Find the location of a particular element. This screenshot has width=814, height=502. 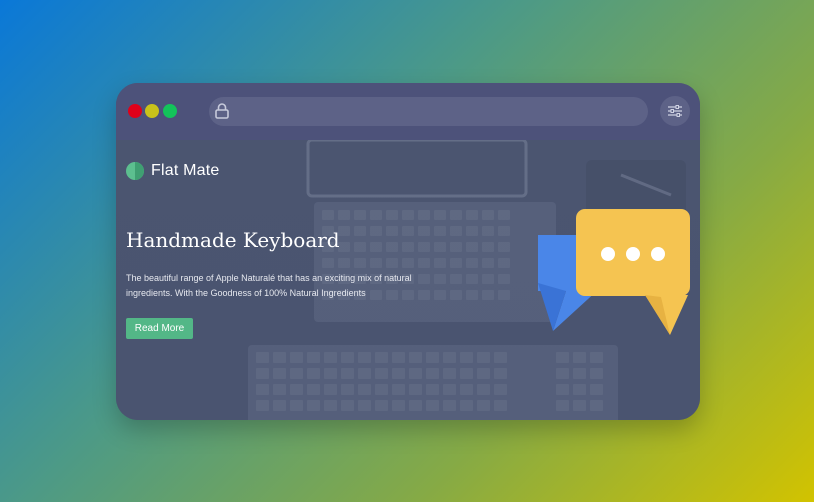

sliders-icon is located at coordinates (675, 111).